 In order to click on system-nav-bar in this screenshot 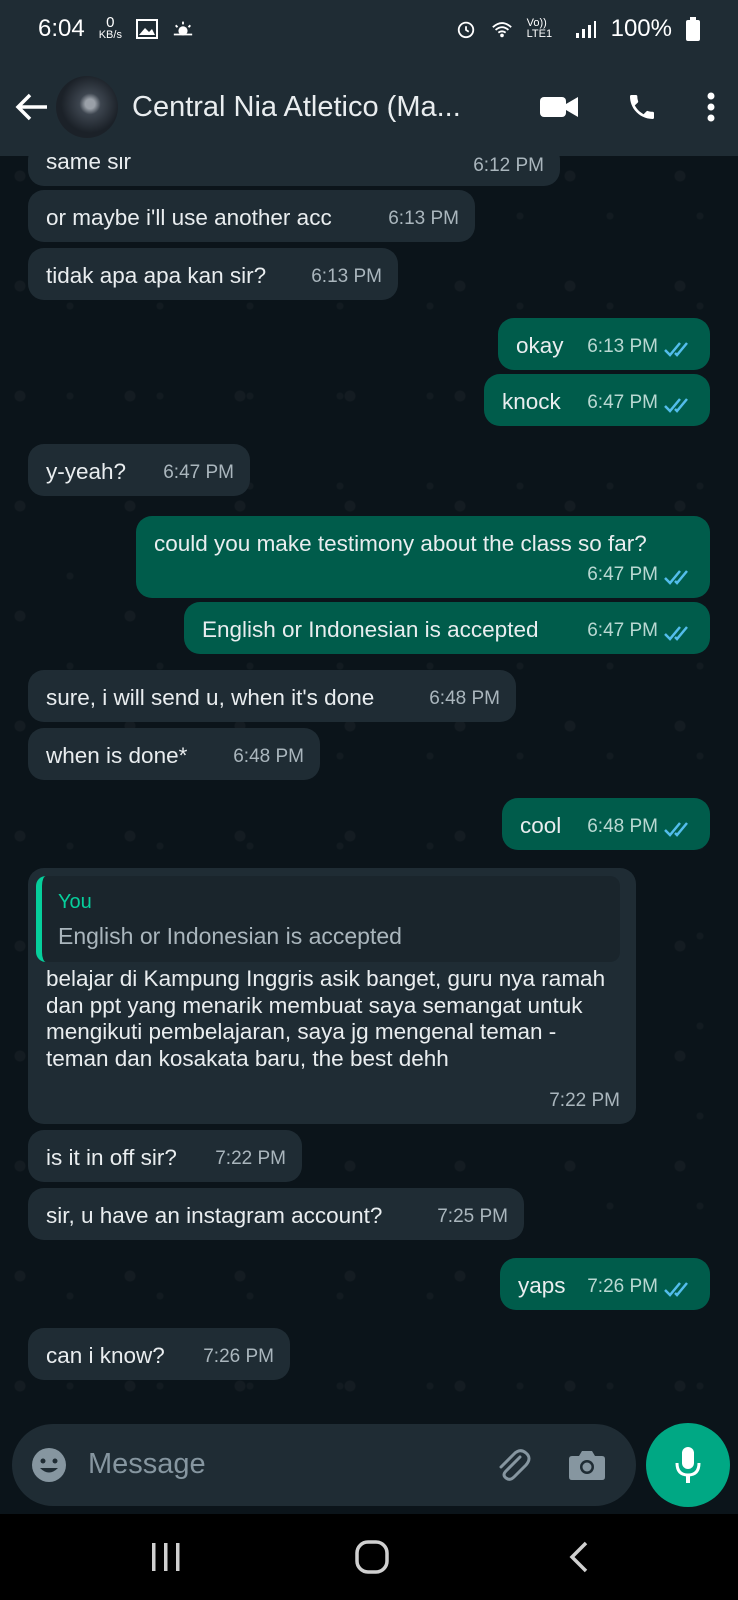, I will do `click(369, 1557)`.